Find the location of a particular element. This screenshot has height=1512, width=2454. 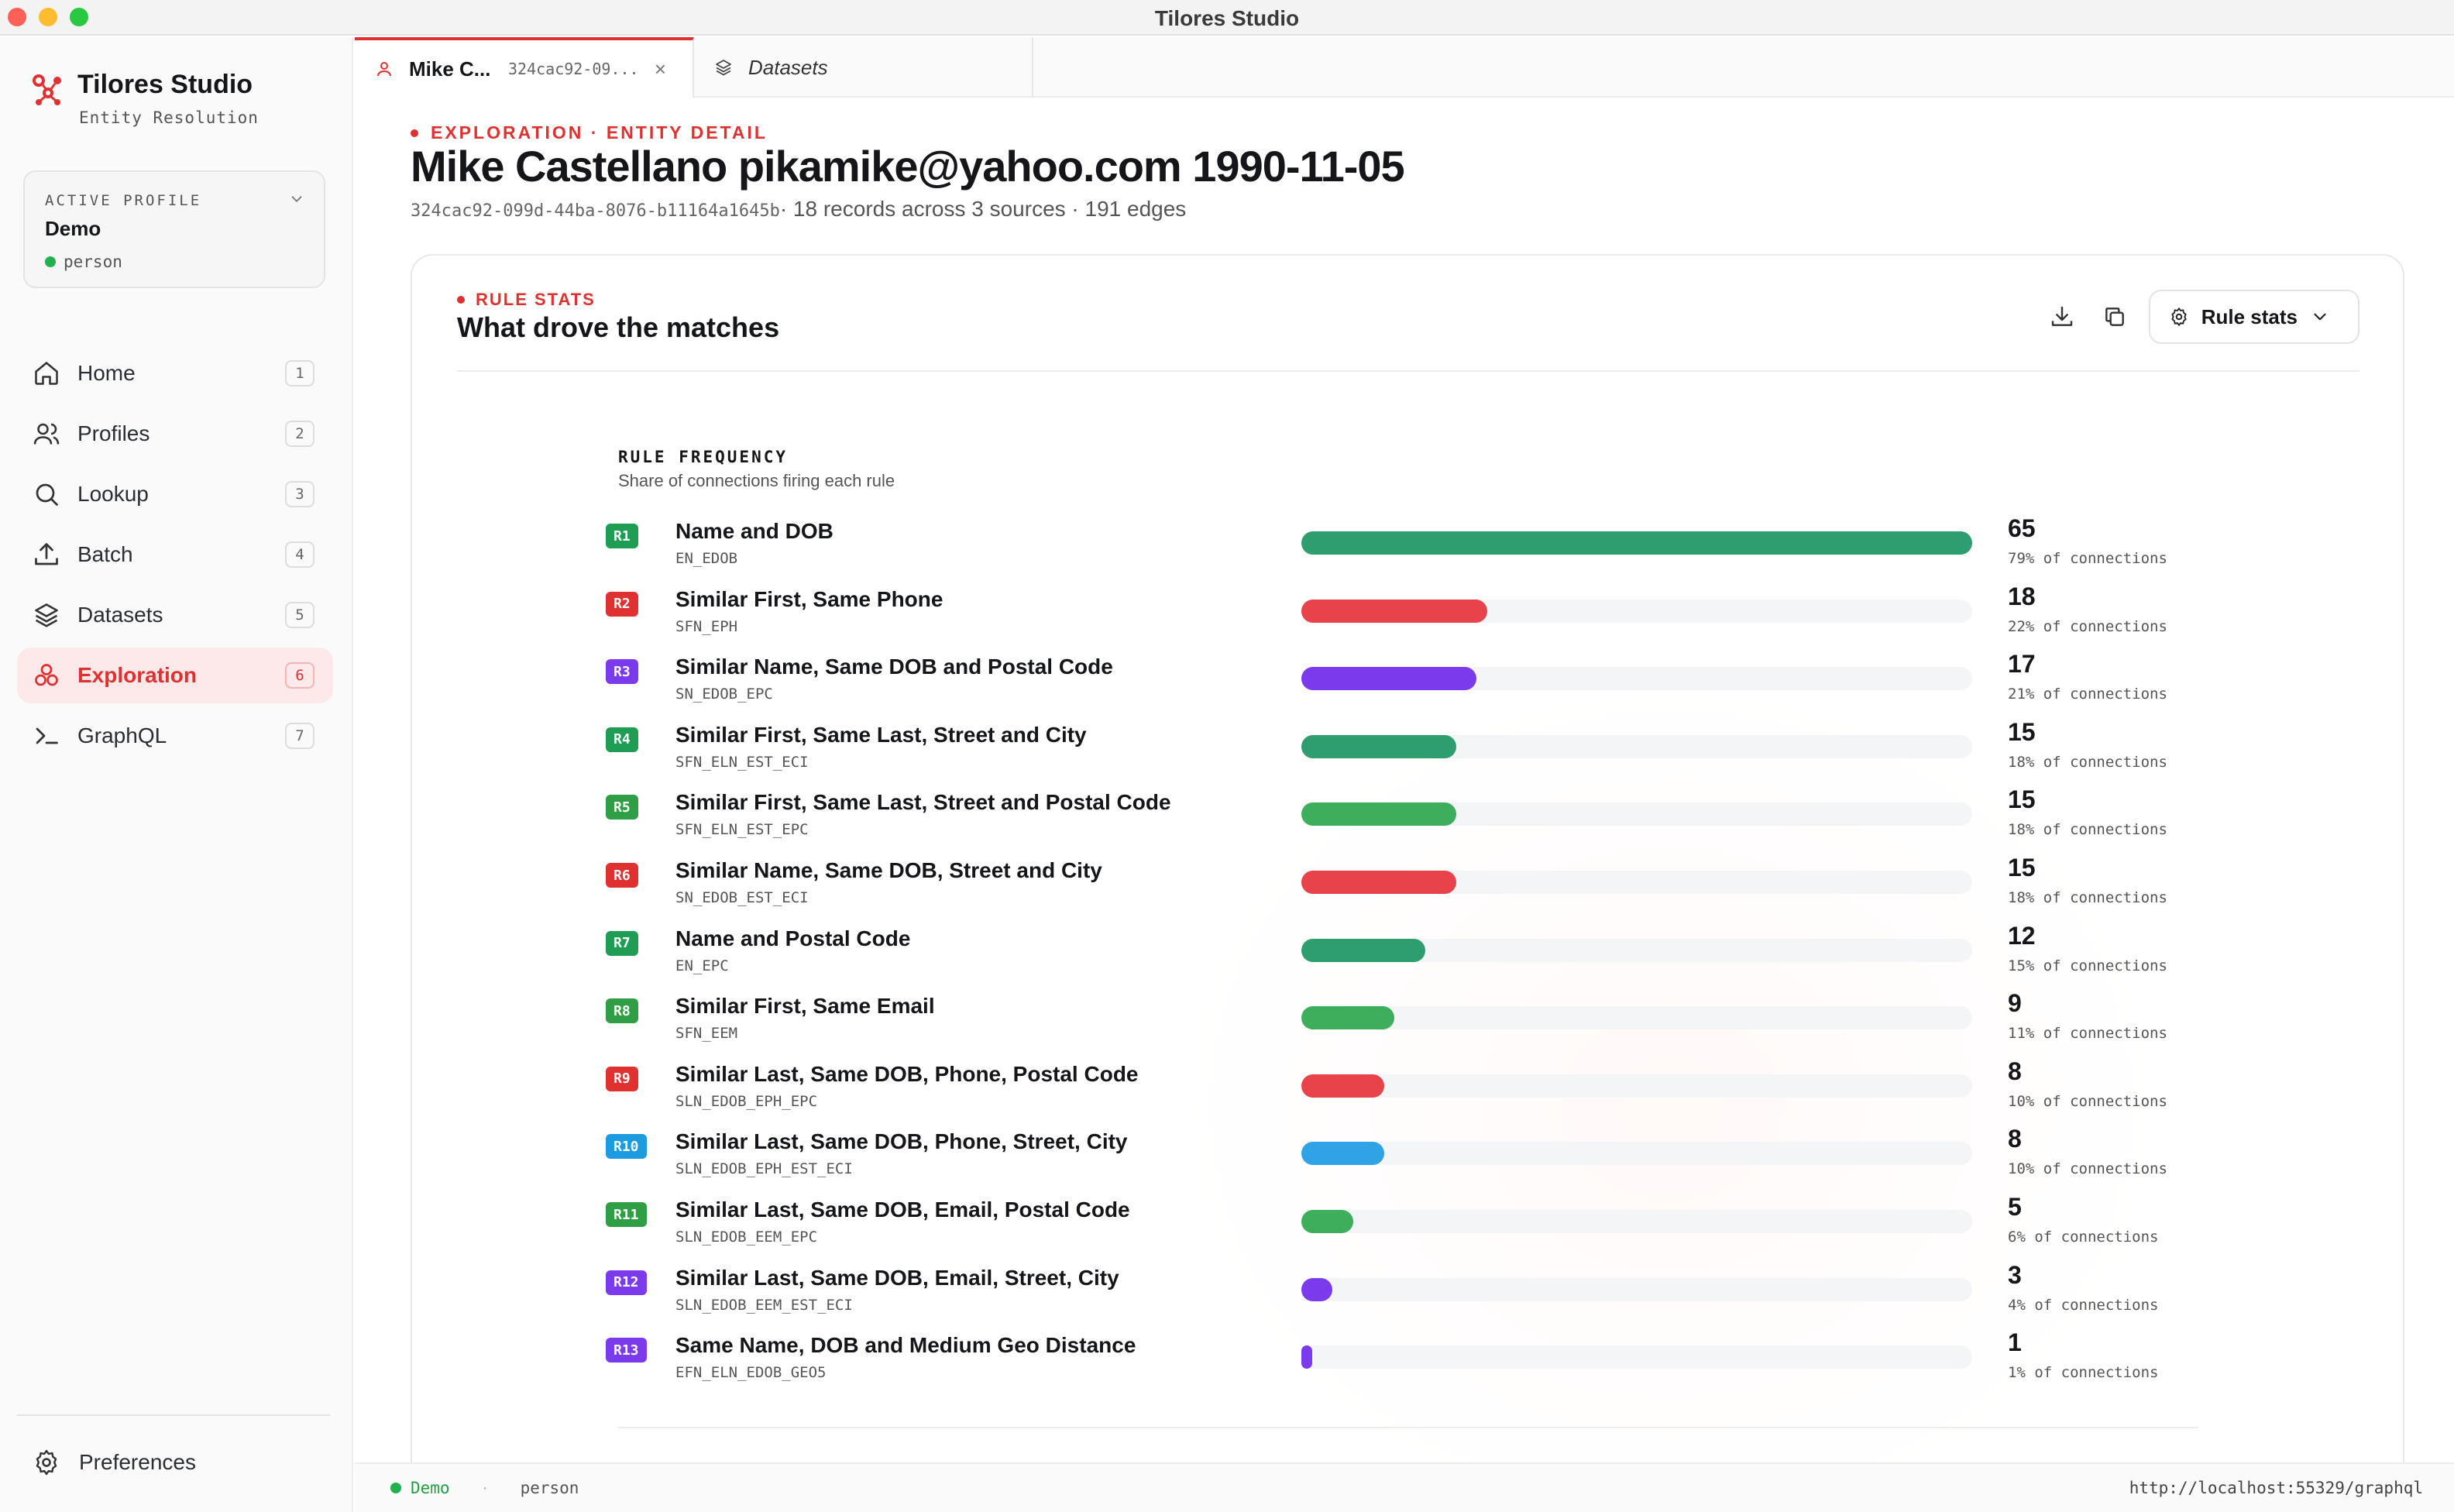

rule-id-badge: R5 is located at coordinates (622, 807).